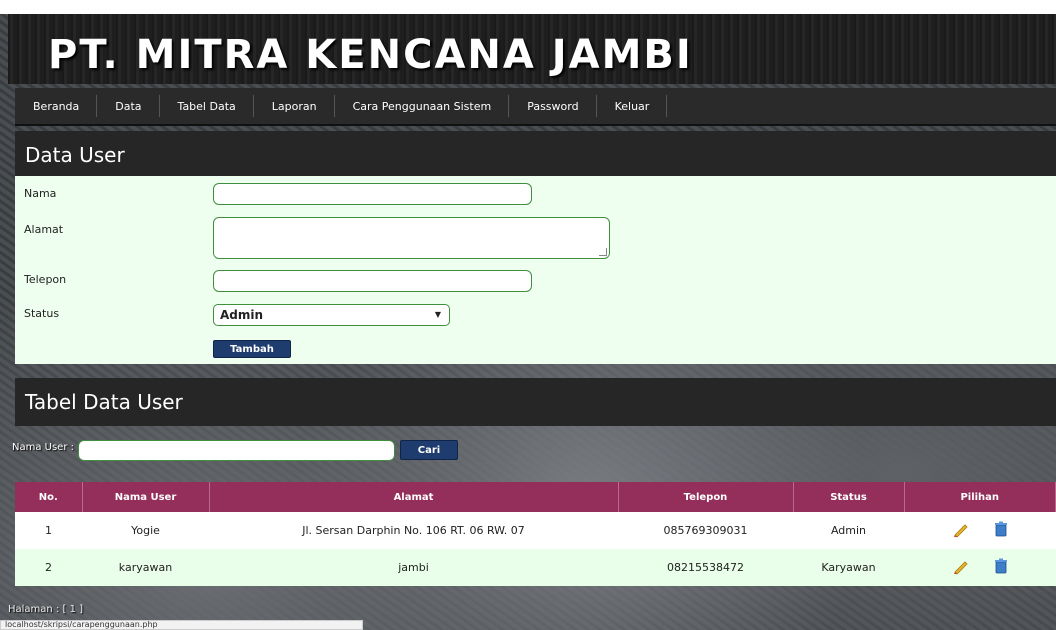 Image resolution: width=1056 pixels, height=630 pixels. Describe the element at coordinates (413, 567) in the screenshot. I see `cell-alamat: jambi` at that location.